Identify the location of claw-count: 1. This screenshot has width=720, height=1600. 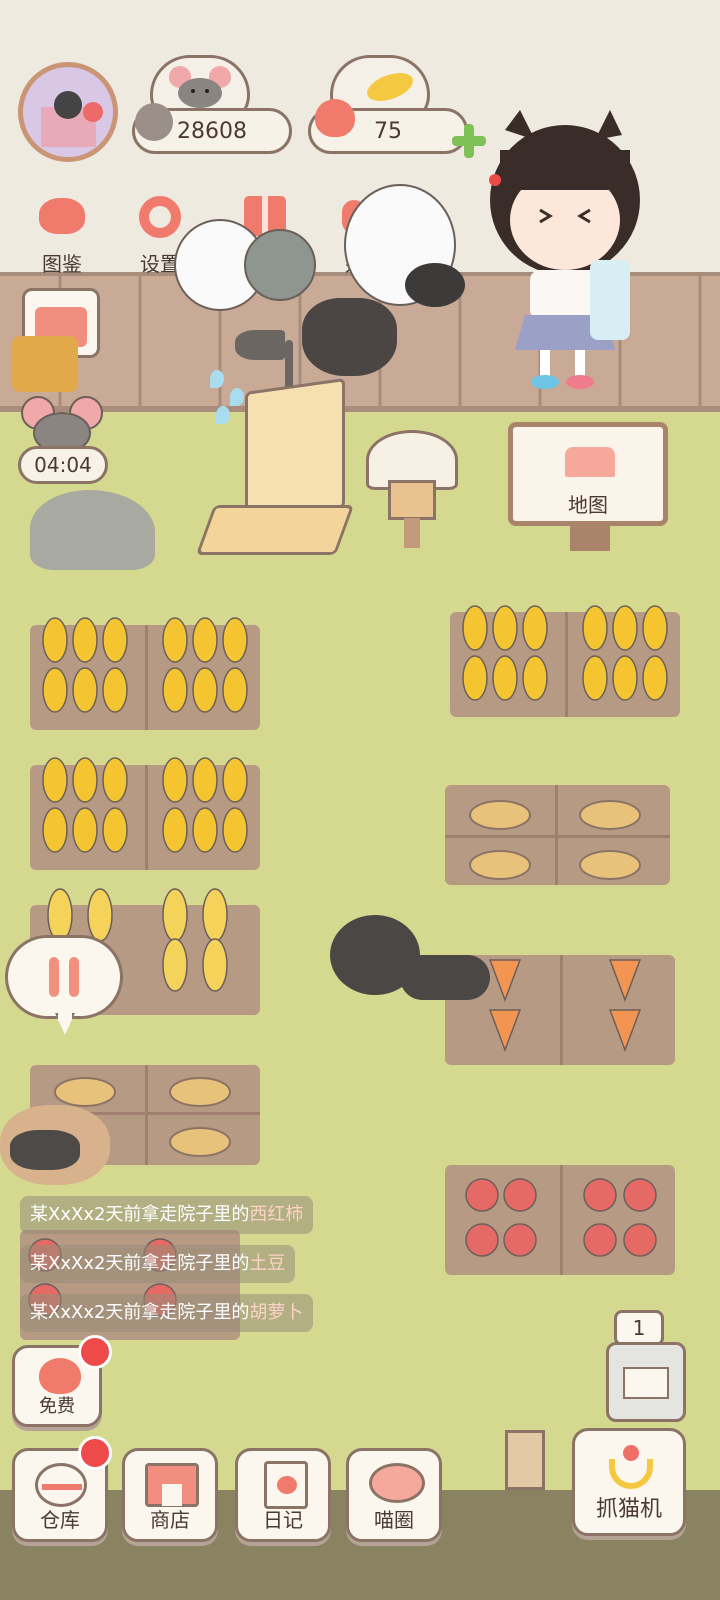
(639, 1328).